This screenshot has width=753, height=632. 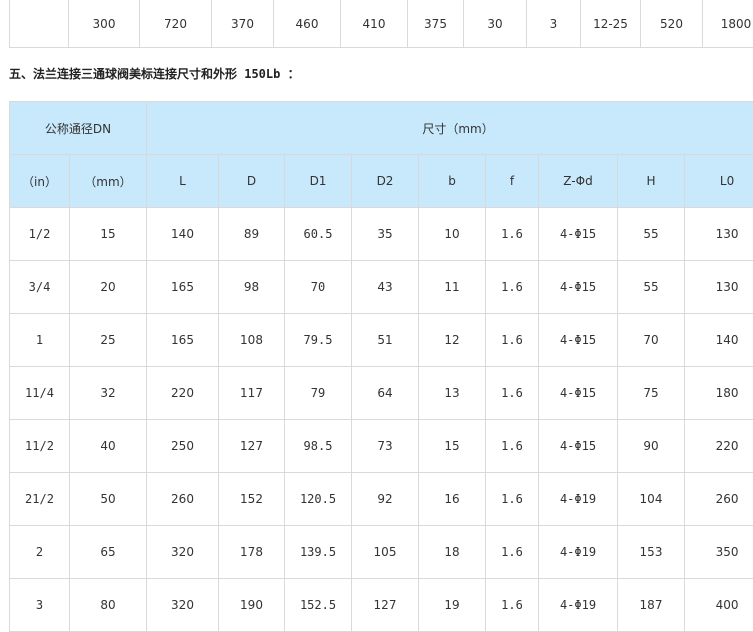 What do you see at coordinates (385, 446) in the screenshot?
I see `table-cell: 73` at bounding box center [385, 446].